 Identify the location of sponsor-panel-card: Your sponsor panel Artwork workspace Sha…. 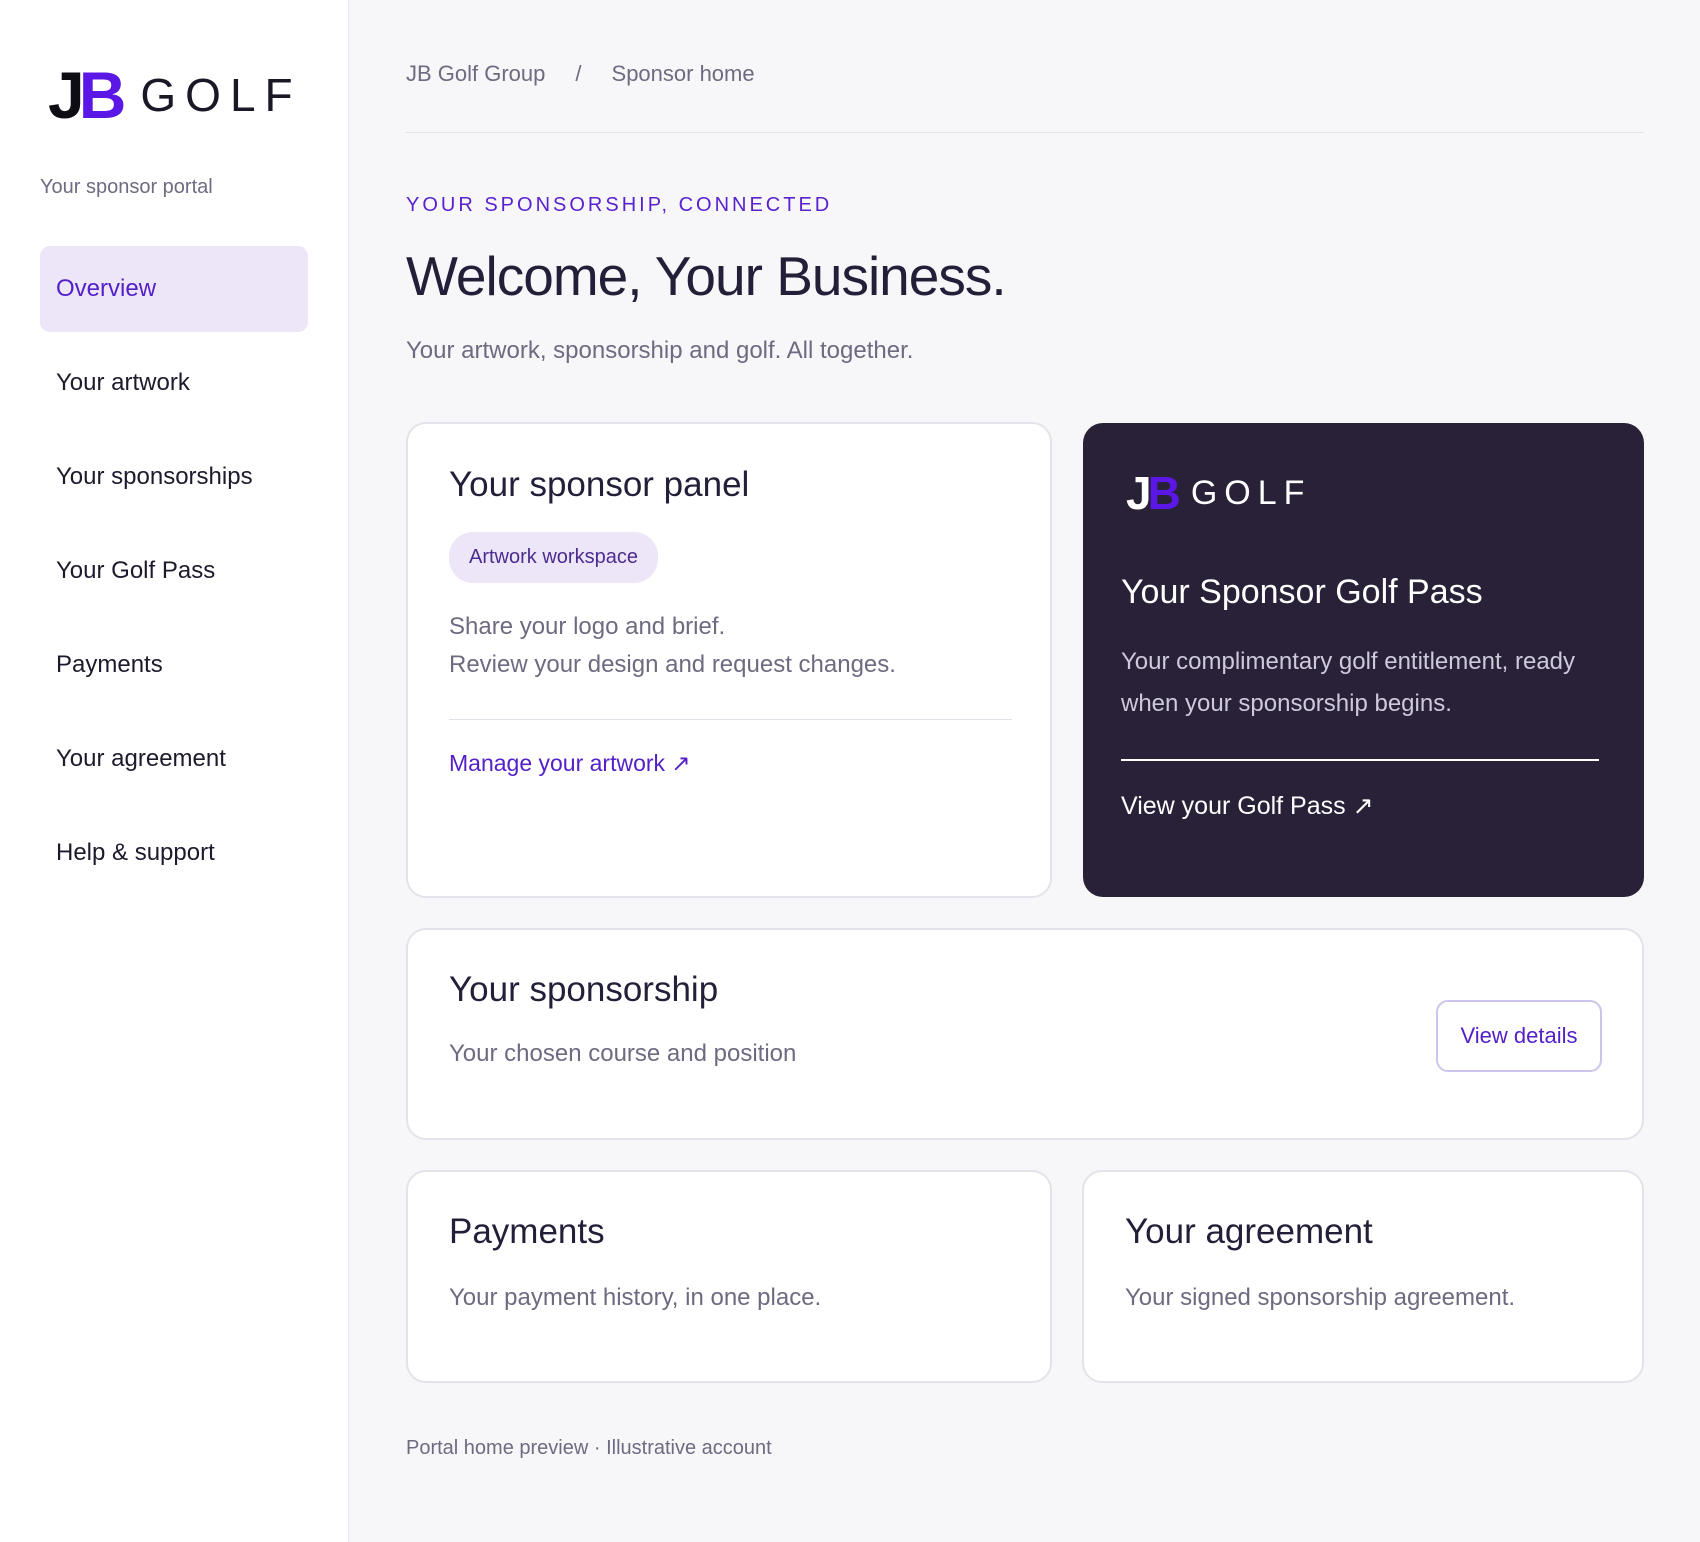
(729, 660).